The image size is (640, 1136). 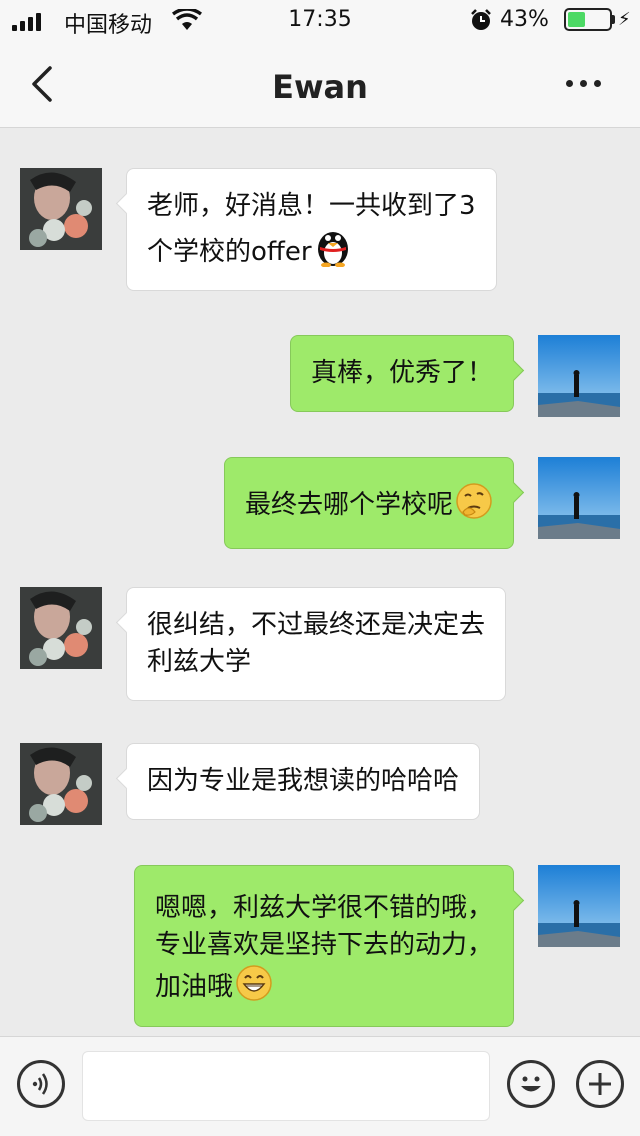 I want to click on emoji-button, so click(x=531, y=1084).